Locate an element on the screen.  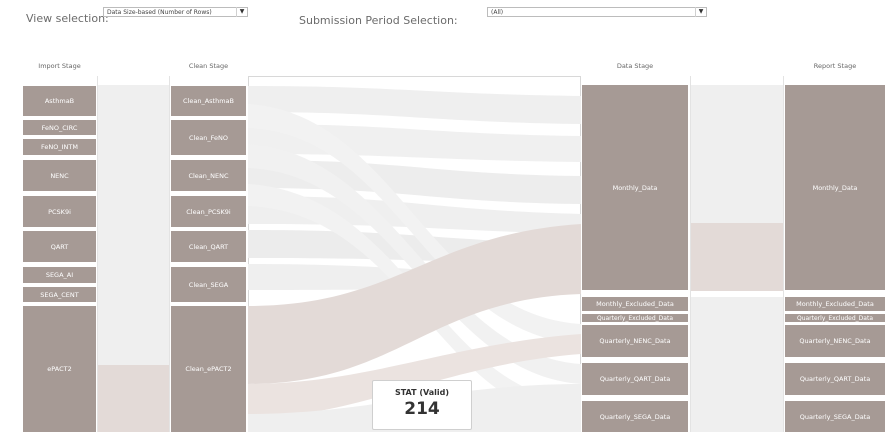
import-clean-flow is located at coordinates (133, 225).